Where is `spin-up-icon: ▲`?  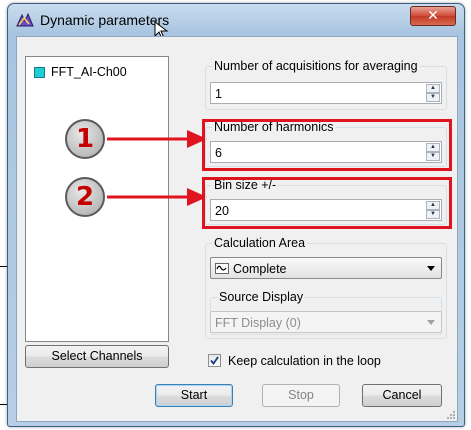
spin-up-icon: ▲ is located at coordinates (433, 88).